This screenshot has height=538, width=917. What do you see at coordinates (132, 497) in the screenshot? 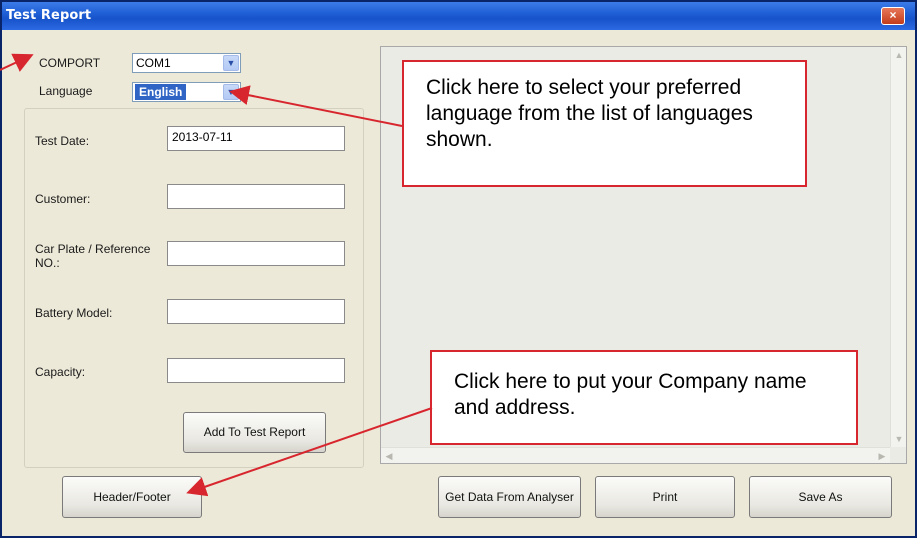
I see `header-footer-button: Header/Footer` at bounding box center [132, 497].